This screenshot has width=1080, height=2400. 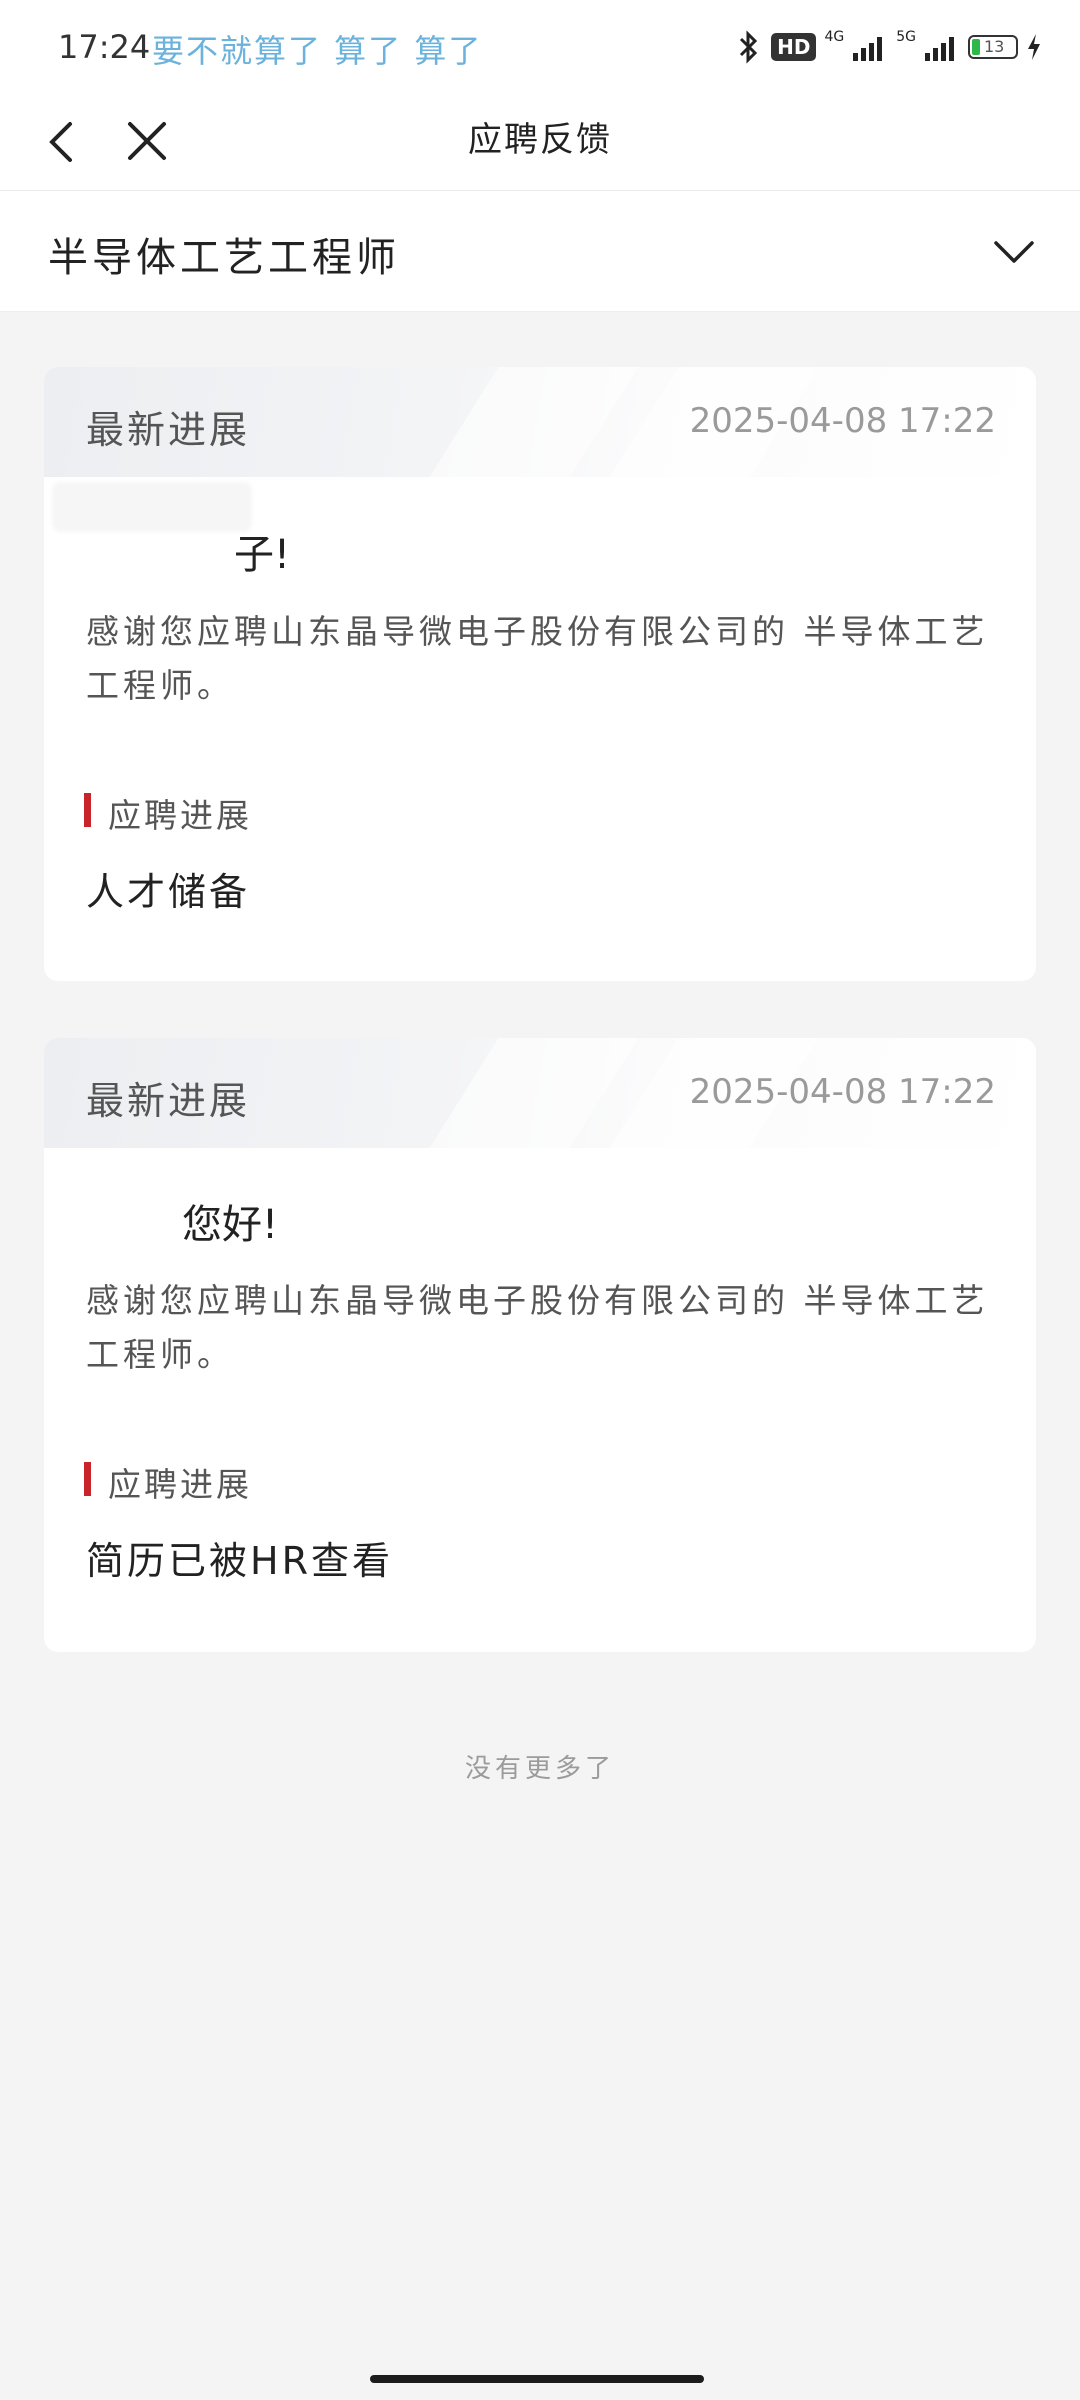 What do you see at coordinates (540, 46) in the screenshot?
I see `status-bar: 17:24 要不就算了 算了 算了 HD 4G 5G 13` at bounding box center [540, 46].